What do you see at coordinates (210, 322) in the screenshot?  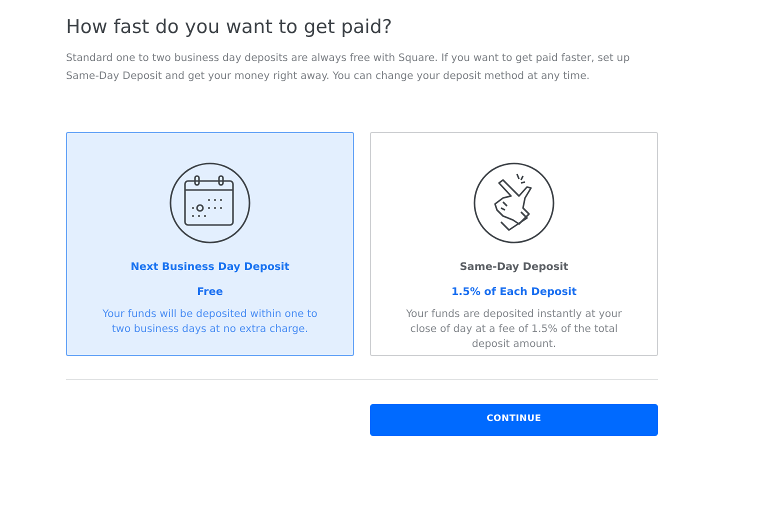 I see `option-description: Your funds will be deposited within one to two business days at no extra charge.` at bounding box center [210, 322].